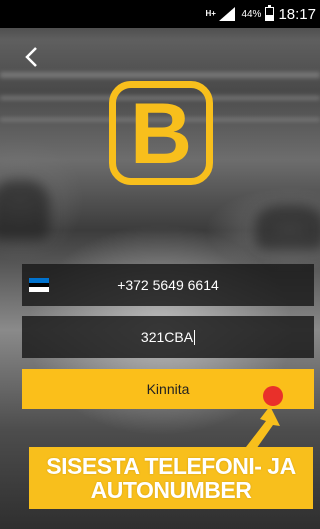  I want to click on app-logo: B, so click(161, 133).